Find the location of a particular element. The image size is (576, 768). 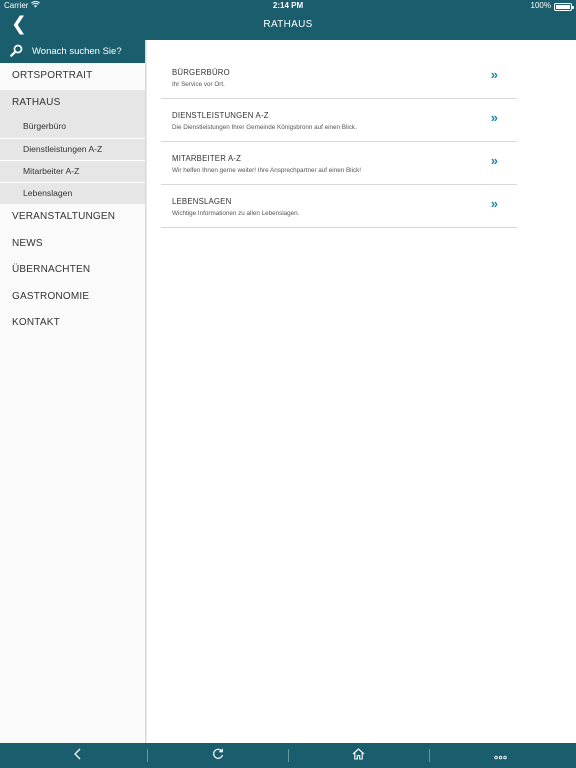

toolbar-back-button is located at coordinates (78, 755).